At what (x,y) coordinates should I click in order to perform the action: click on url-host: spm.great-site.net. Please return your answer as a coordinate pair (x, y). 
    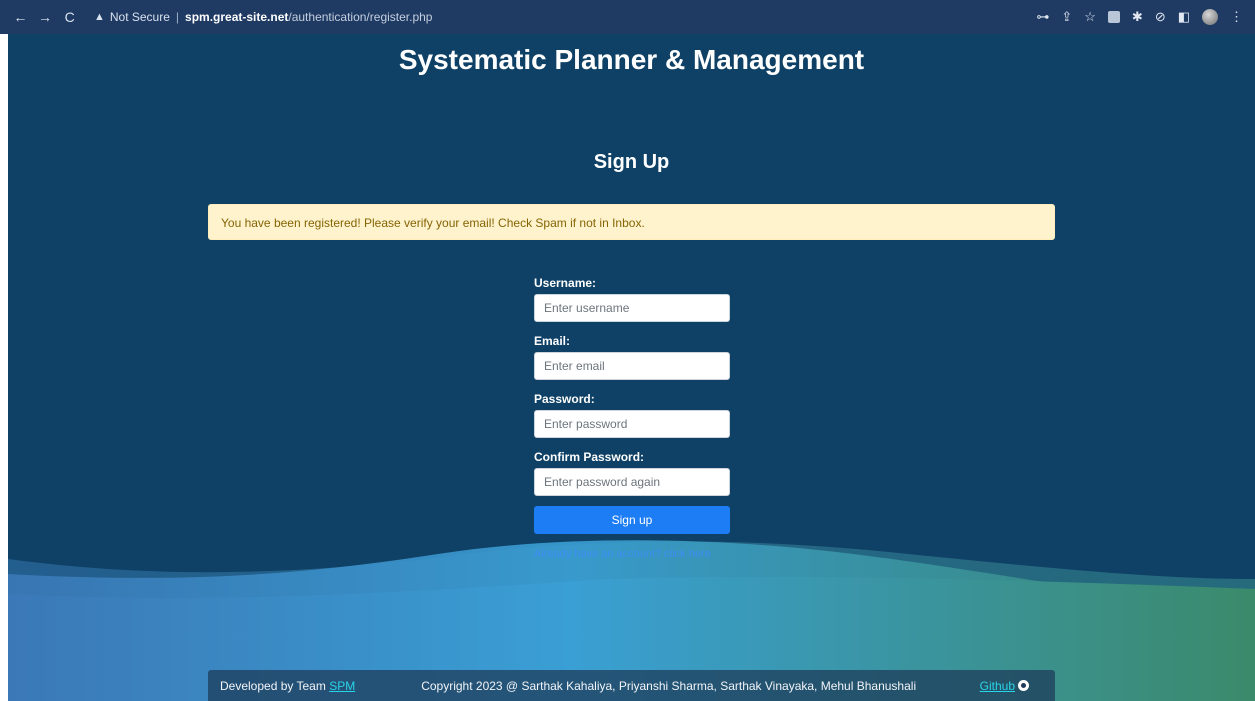
    Looking at the image, I should click on (237, 17).